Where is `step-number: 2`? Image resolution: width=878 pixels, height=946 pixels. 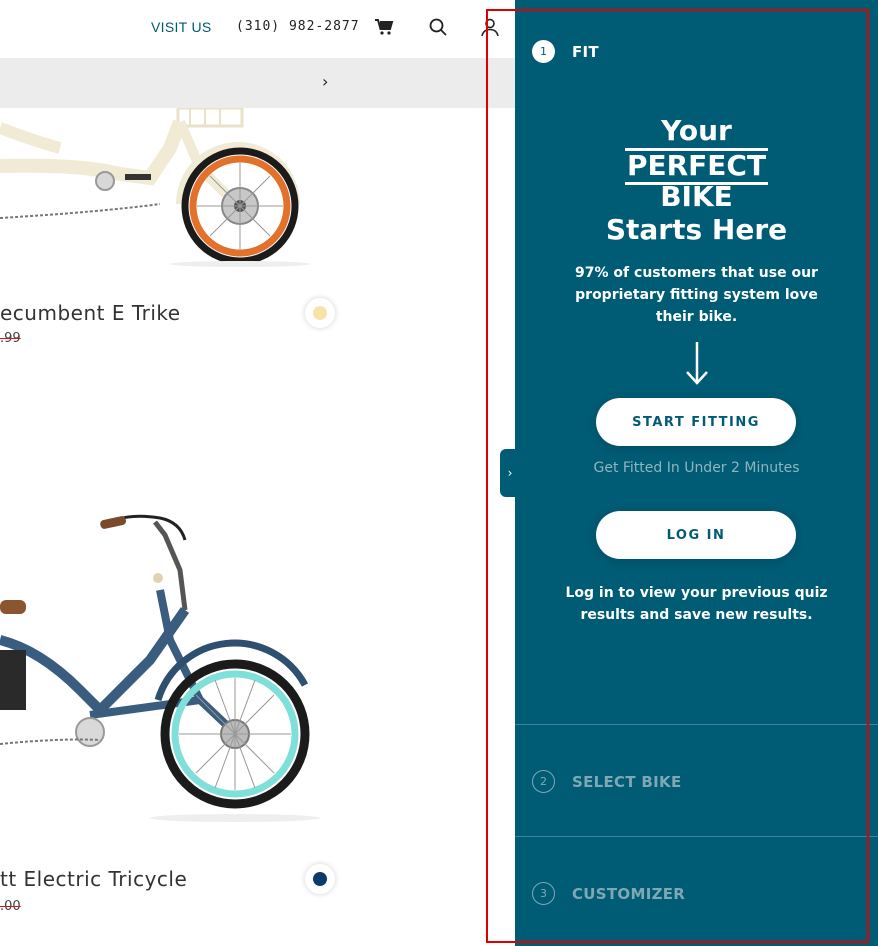
step-number: 2 is located at coordinates (543, 781).